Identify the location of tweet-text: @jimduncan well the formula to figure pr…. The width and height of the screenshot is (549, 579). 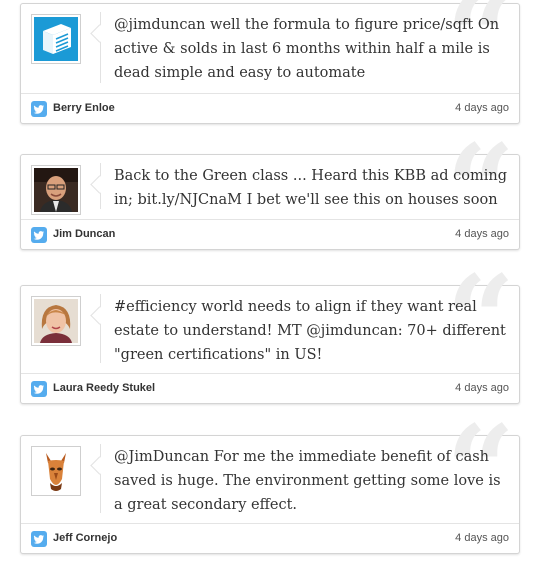
(307, 49).